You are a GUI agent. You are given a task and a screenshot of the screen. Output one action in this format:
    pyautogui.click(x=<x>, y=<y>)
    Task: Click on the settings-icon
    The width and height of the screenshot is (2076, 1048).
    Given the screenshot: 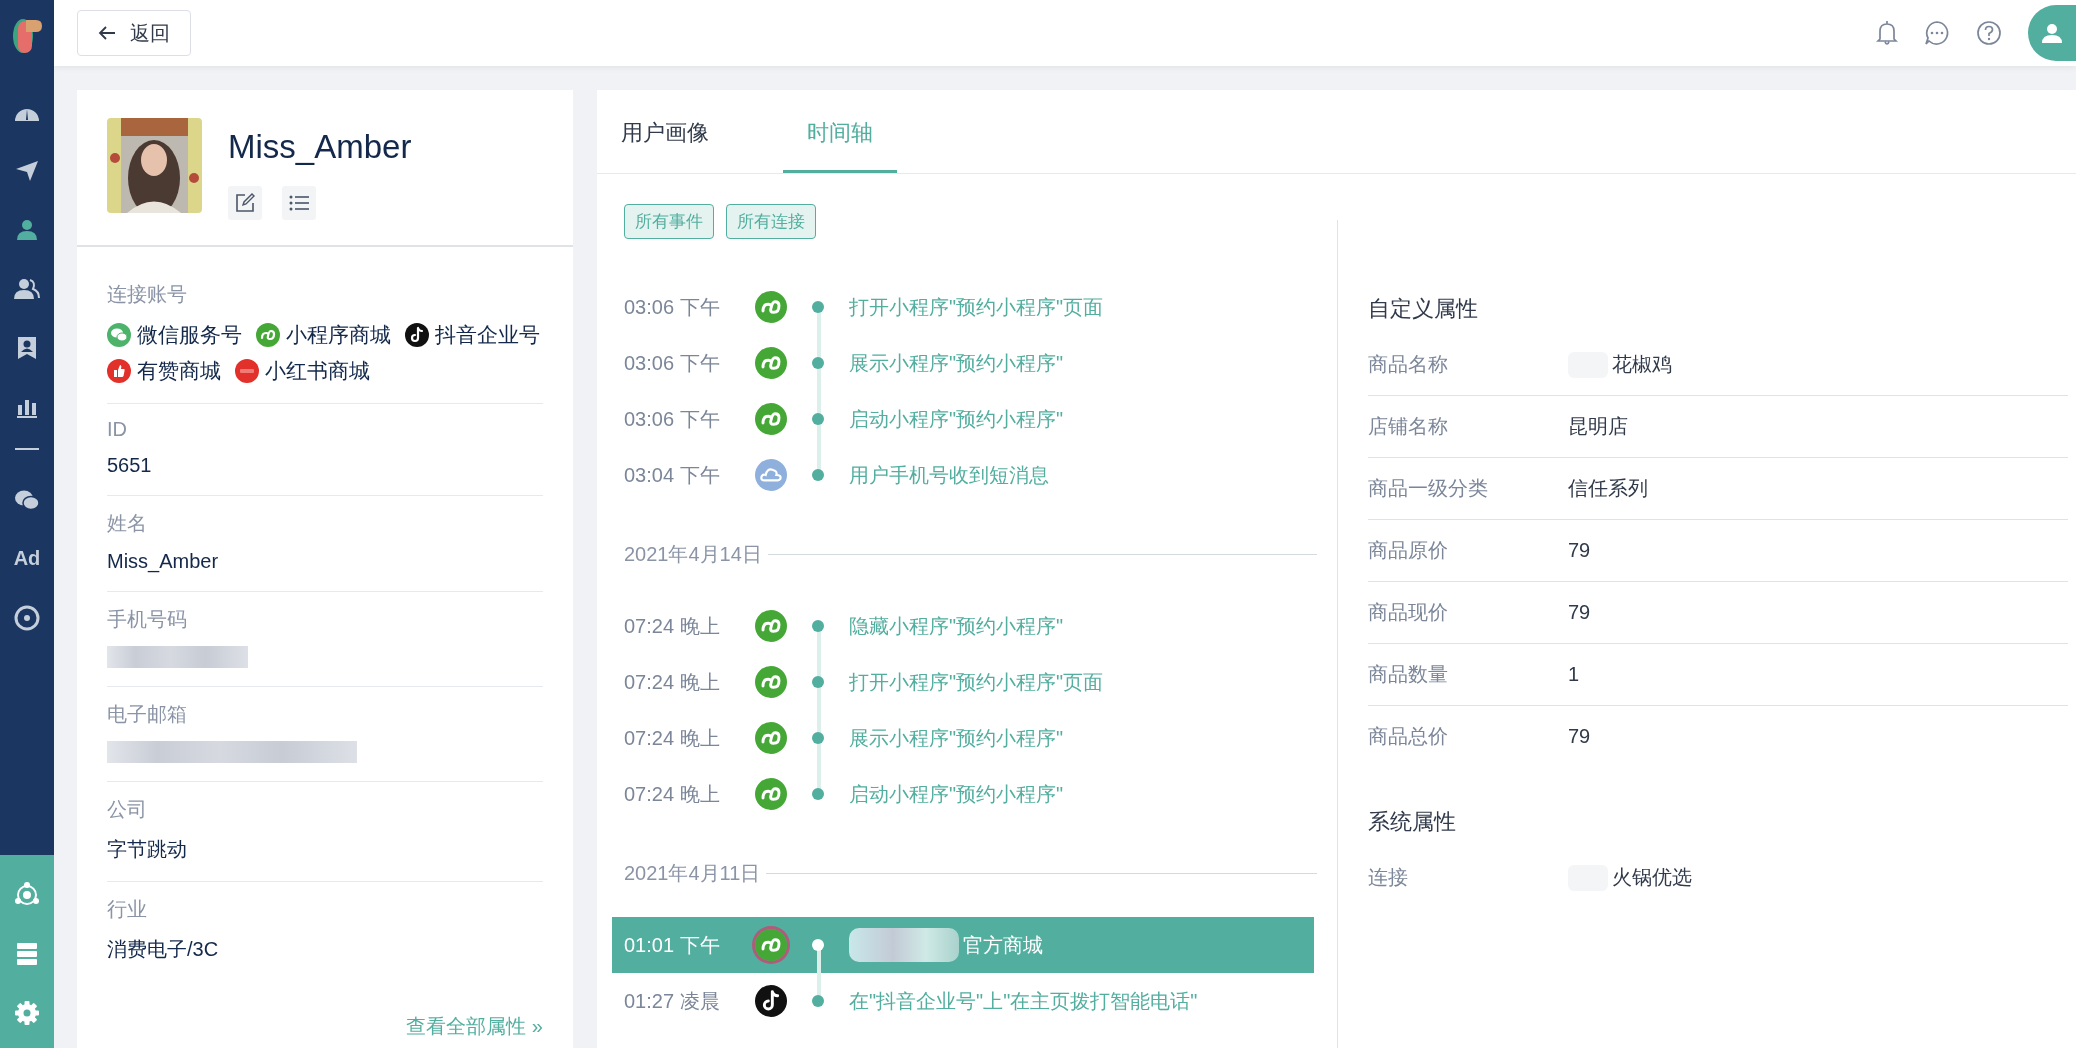 What is the action you would take?
    pyautogui.click(x=27, y=1012)
    